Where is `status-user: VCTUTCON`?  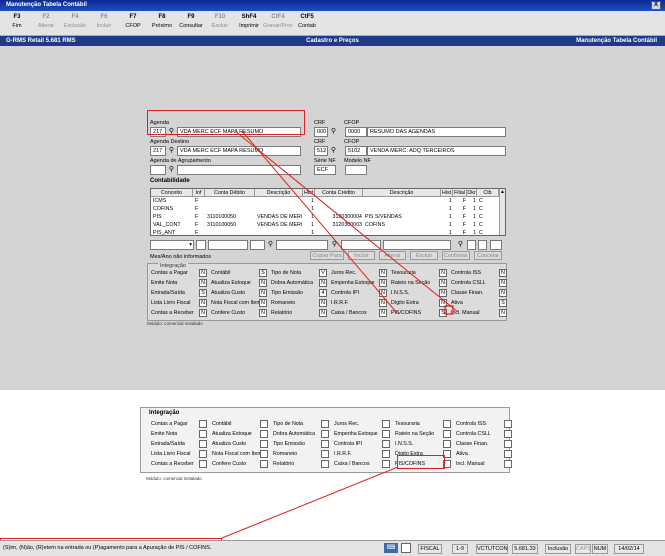
status-user: VCTUTCON is located at coordinates (492, 549).